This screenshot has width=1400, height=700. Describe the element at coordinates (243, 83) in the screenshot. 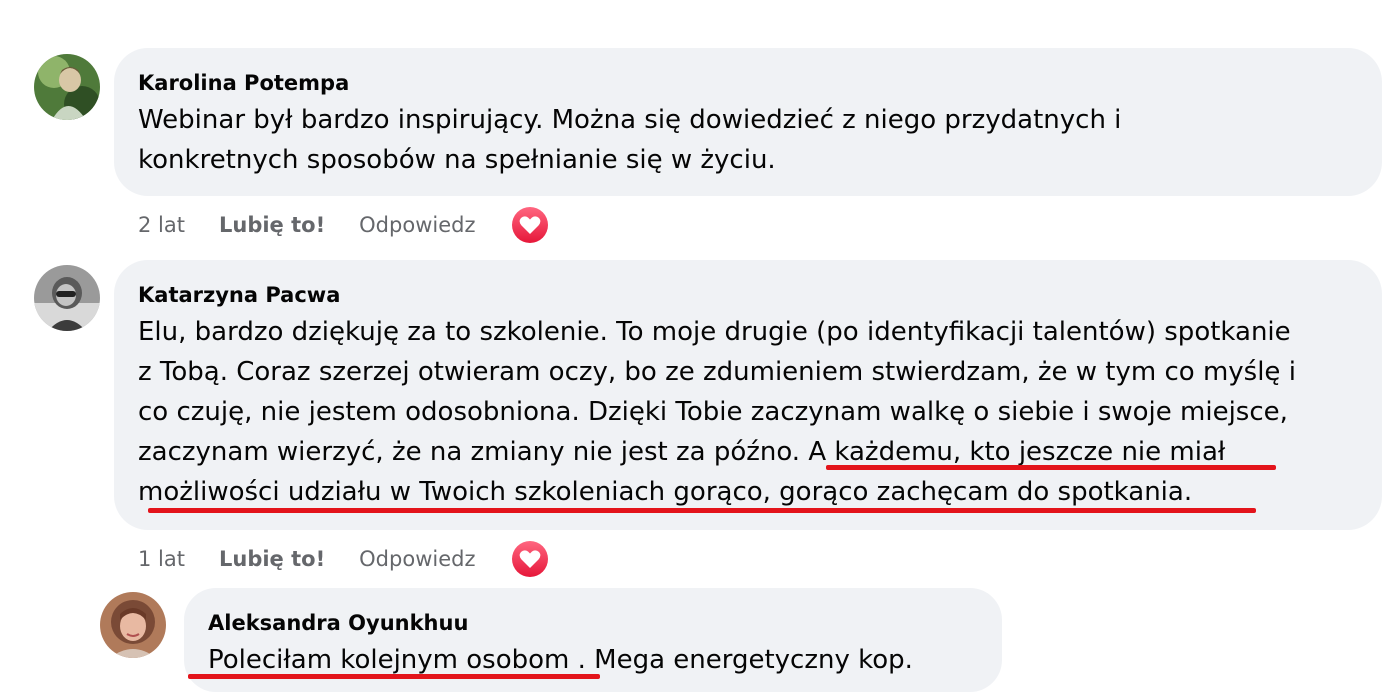

I see `comment-author: Karolina Potempa` at that location.